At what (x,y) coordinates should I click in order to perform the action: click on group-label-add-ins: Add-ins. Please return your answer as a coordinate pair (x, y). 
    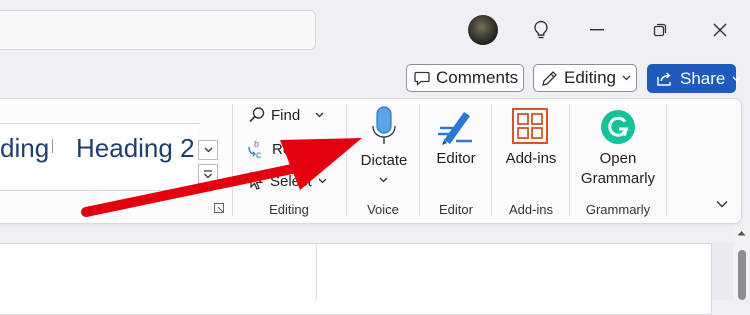
    Looking at the image, I should click on (531, 209).